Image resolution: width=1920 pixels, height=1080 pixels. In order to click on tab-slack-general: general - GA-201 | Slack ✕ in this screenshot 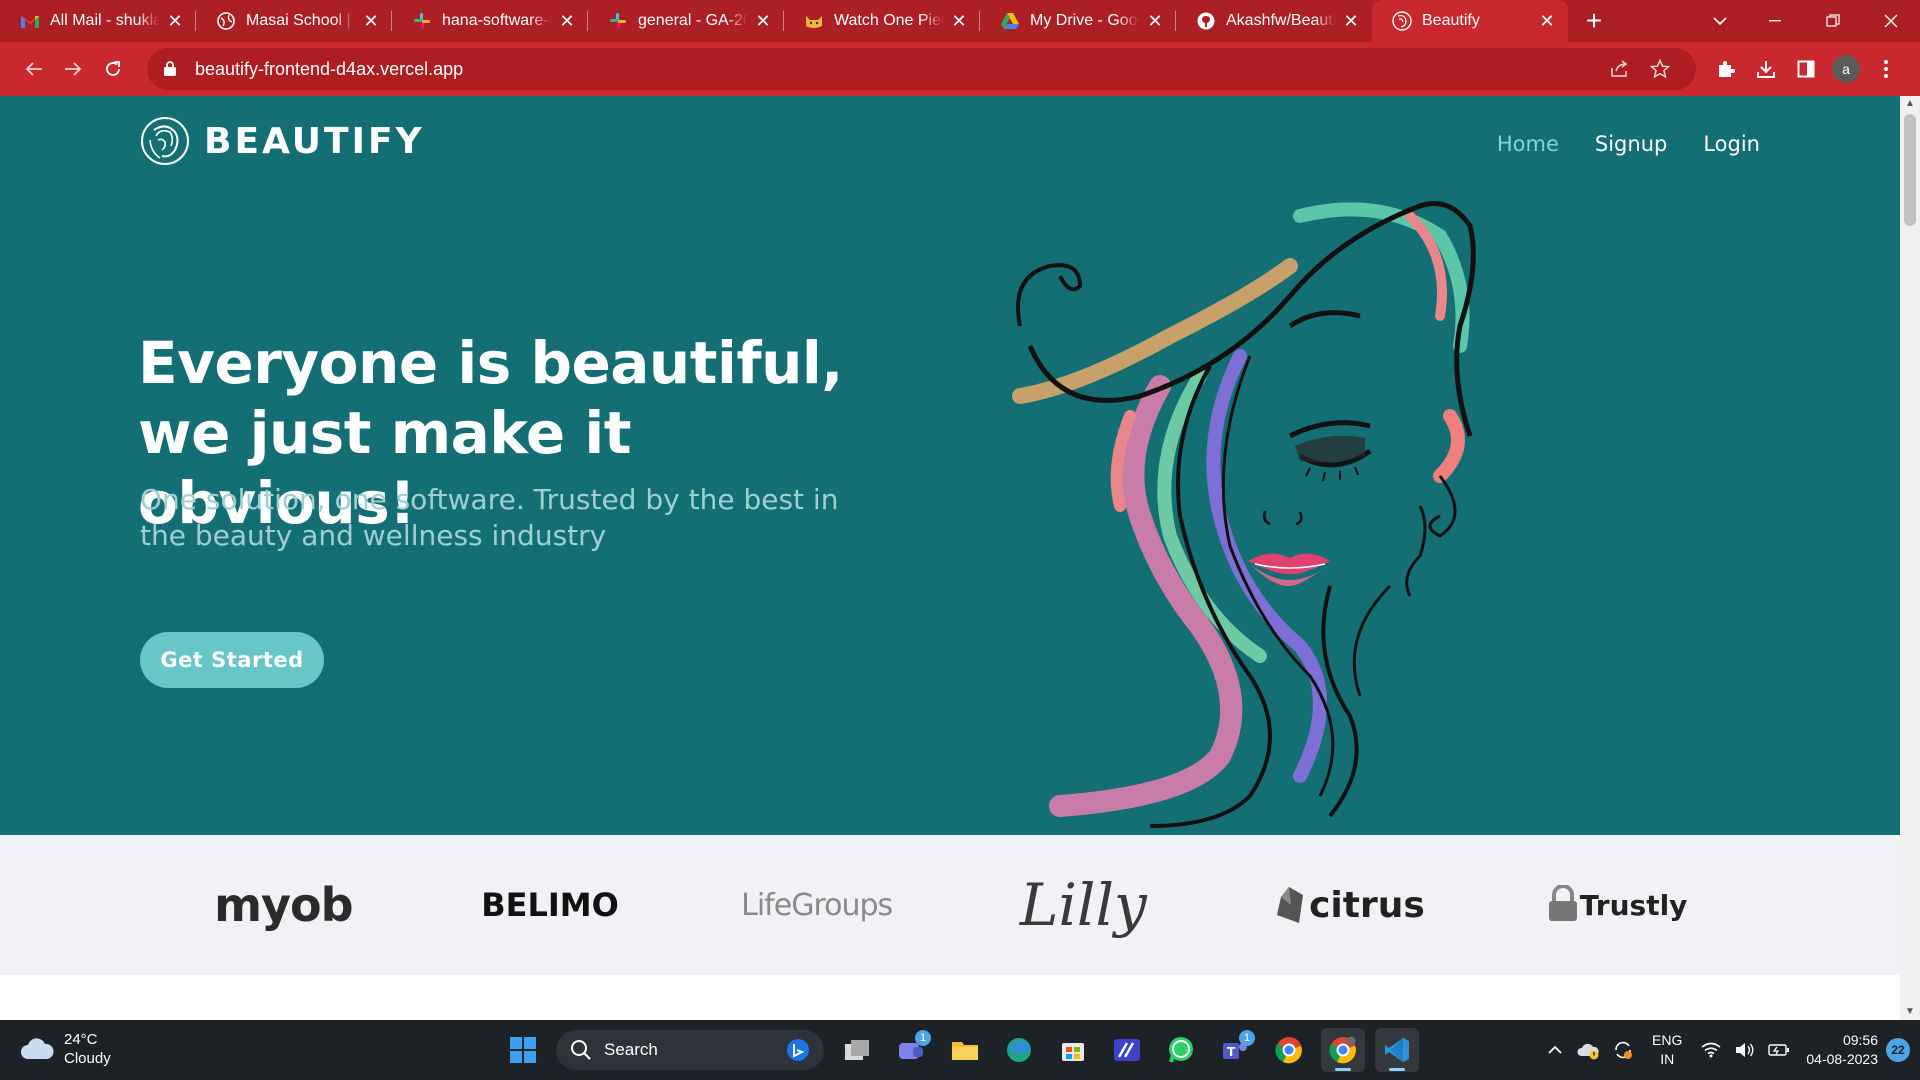, I will do `click(686, 21)`.